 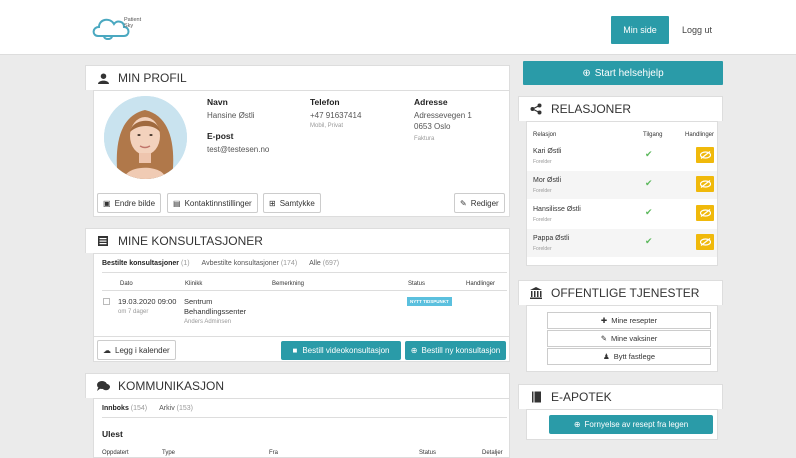 What do you see at coordinates (428, 453) in the screenshot?
I see `col-komm-status: Status` at bounding box center [428, 453].